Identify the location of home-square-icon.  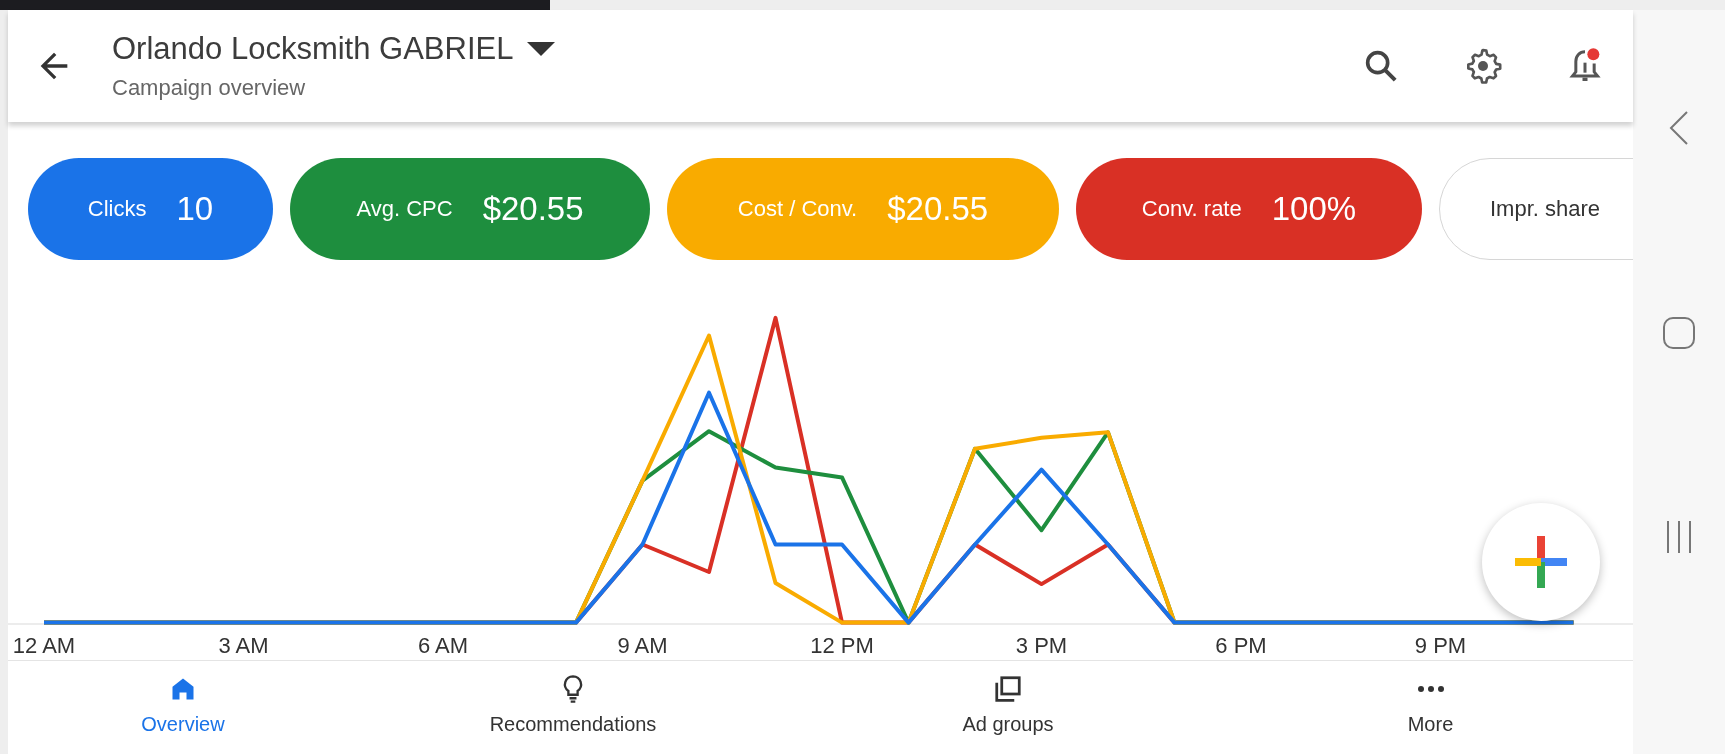
(1679, 333).